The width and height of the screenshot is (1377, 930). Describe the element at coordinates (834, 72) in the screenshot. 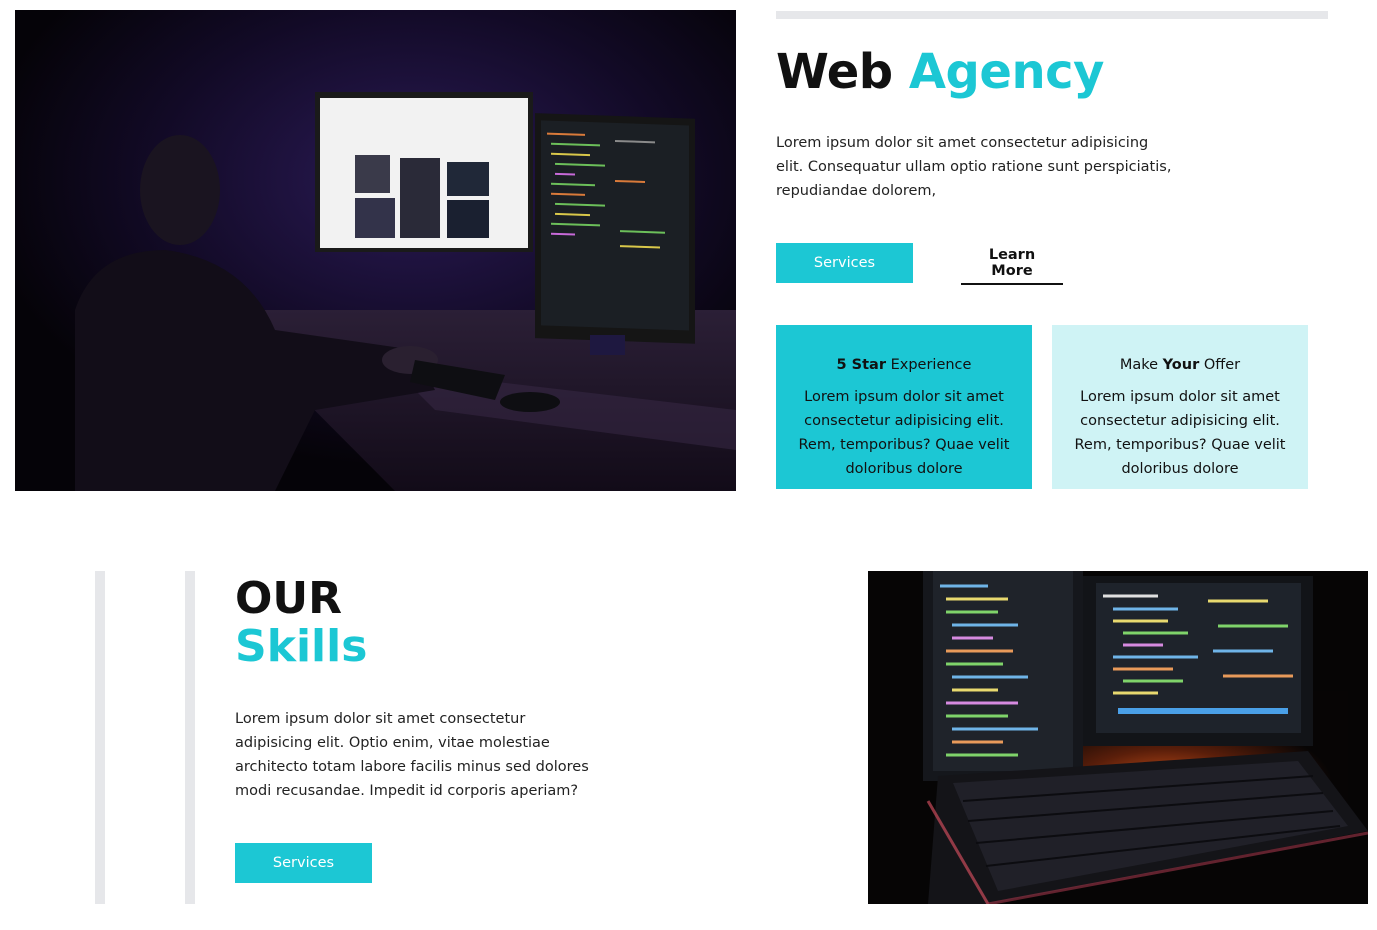

I see `hero-title-part1: Web` at that location.